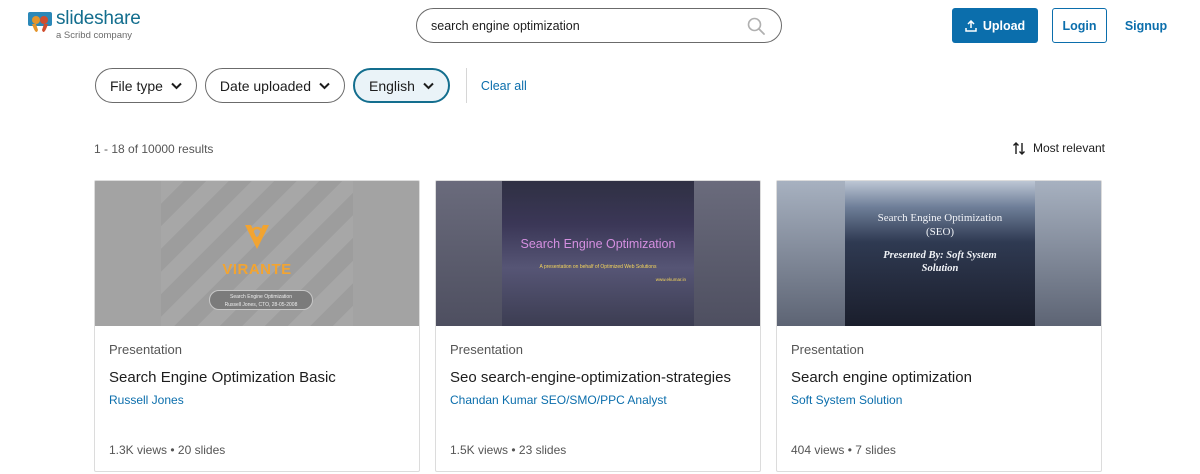 Image resolution: width=1200 pixels, height=474 pixels. What do you see at coordinates (1146, 25) in the screenshot?
I see `signup-button: Signup` at bounding box center [1146, 25].